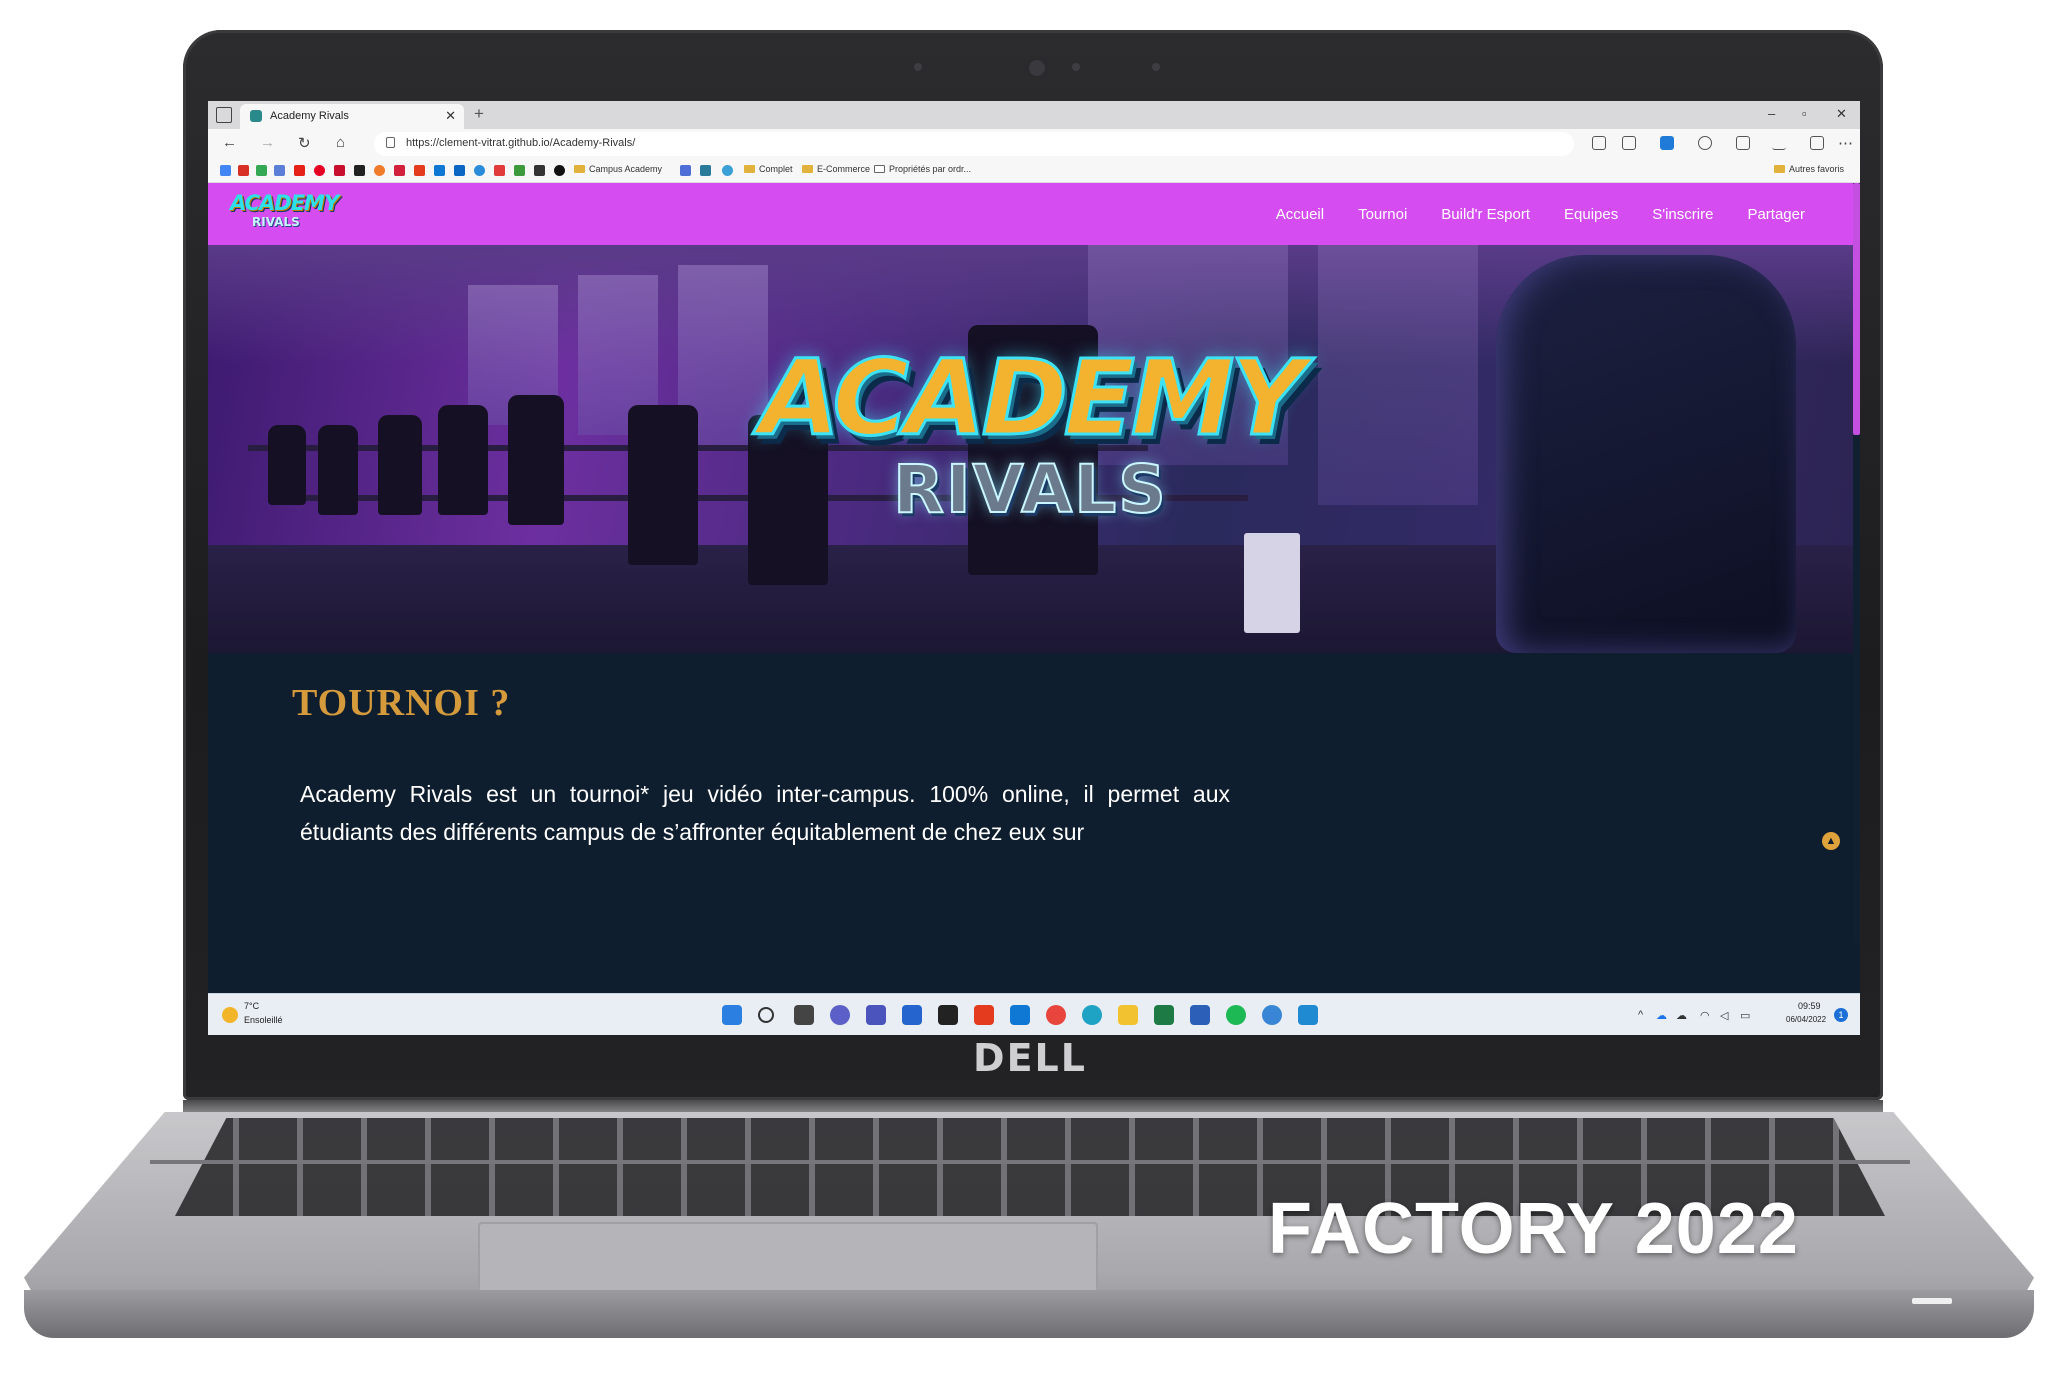 The width and height of the screenshot is (2057, 1373). I want to click on scrollbar-thumb, so click(1856, 309).